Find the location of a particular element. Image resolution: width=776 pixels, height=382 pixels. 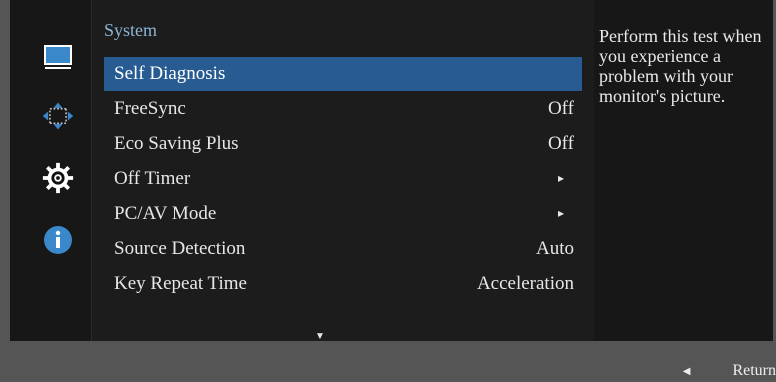

bottom-bar is located at coordinates (388, 361).